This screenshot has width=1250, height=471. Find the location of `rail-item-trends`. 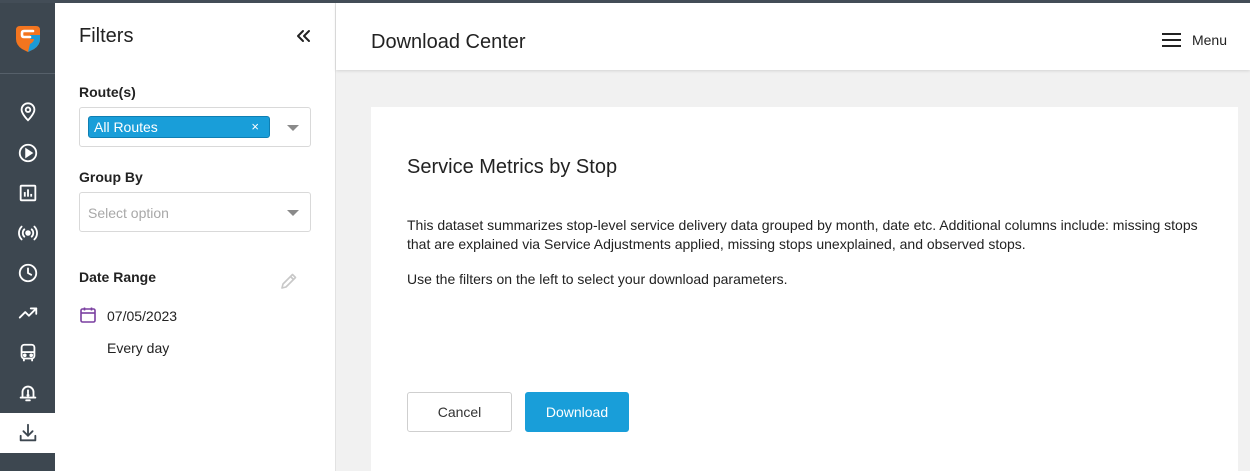

rail-item-trends is located at coordinates (27, 313).